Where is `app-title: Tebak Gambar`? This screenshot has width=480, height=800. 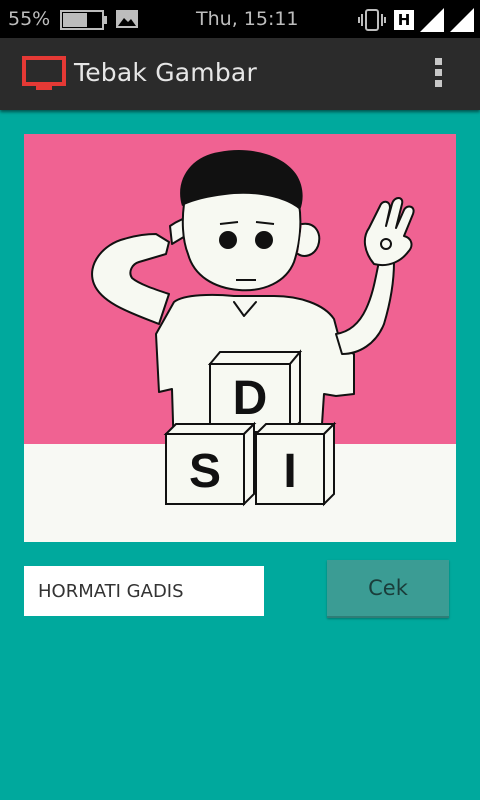
app-title: Tebak Gambar is located at coordinates (165, 72).